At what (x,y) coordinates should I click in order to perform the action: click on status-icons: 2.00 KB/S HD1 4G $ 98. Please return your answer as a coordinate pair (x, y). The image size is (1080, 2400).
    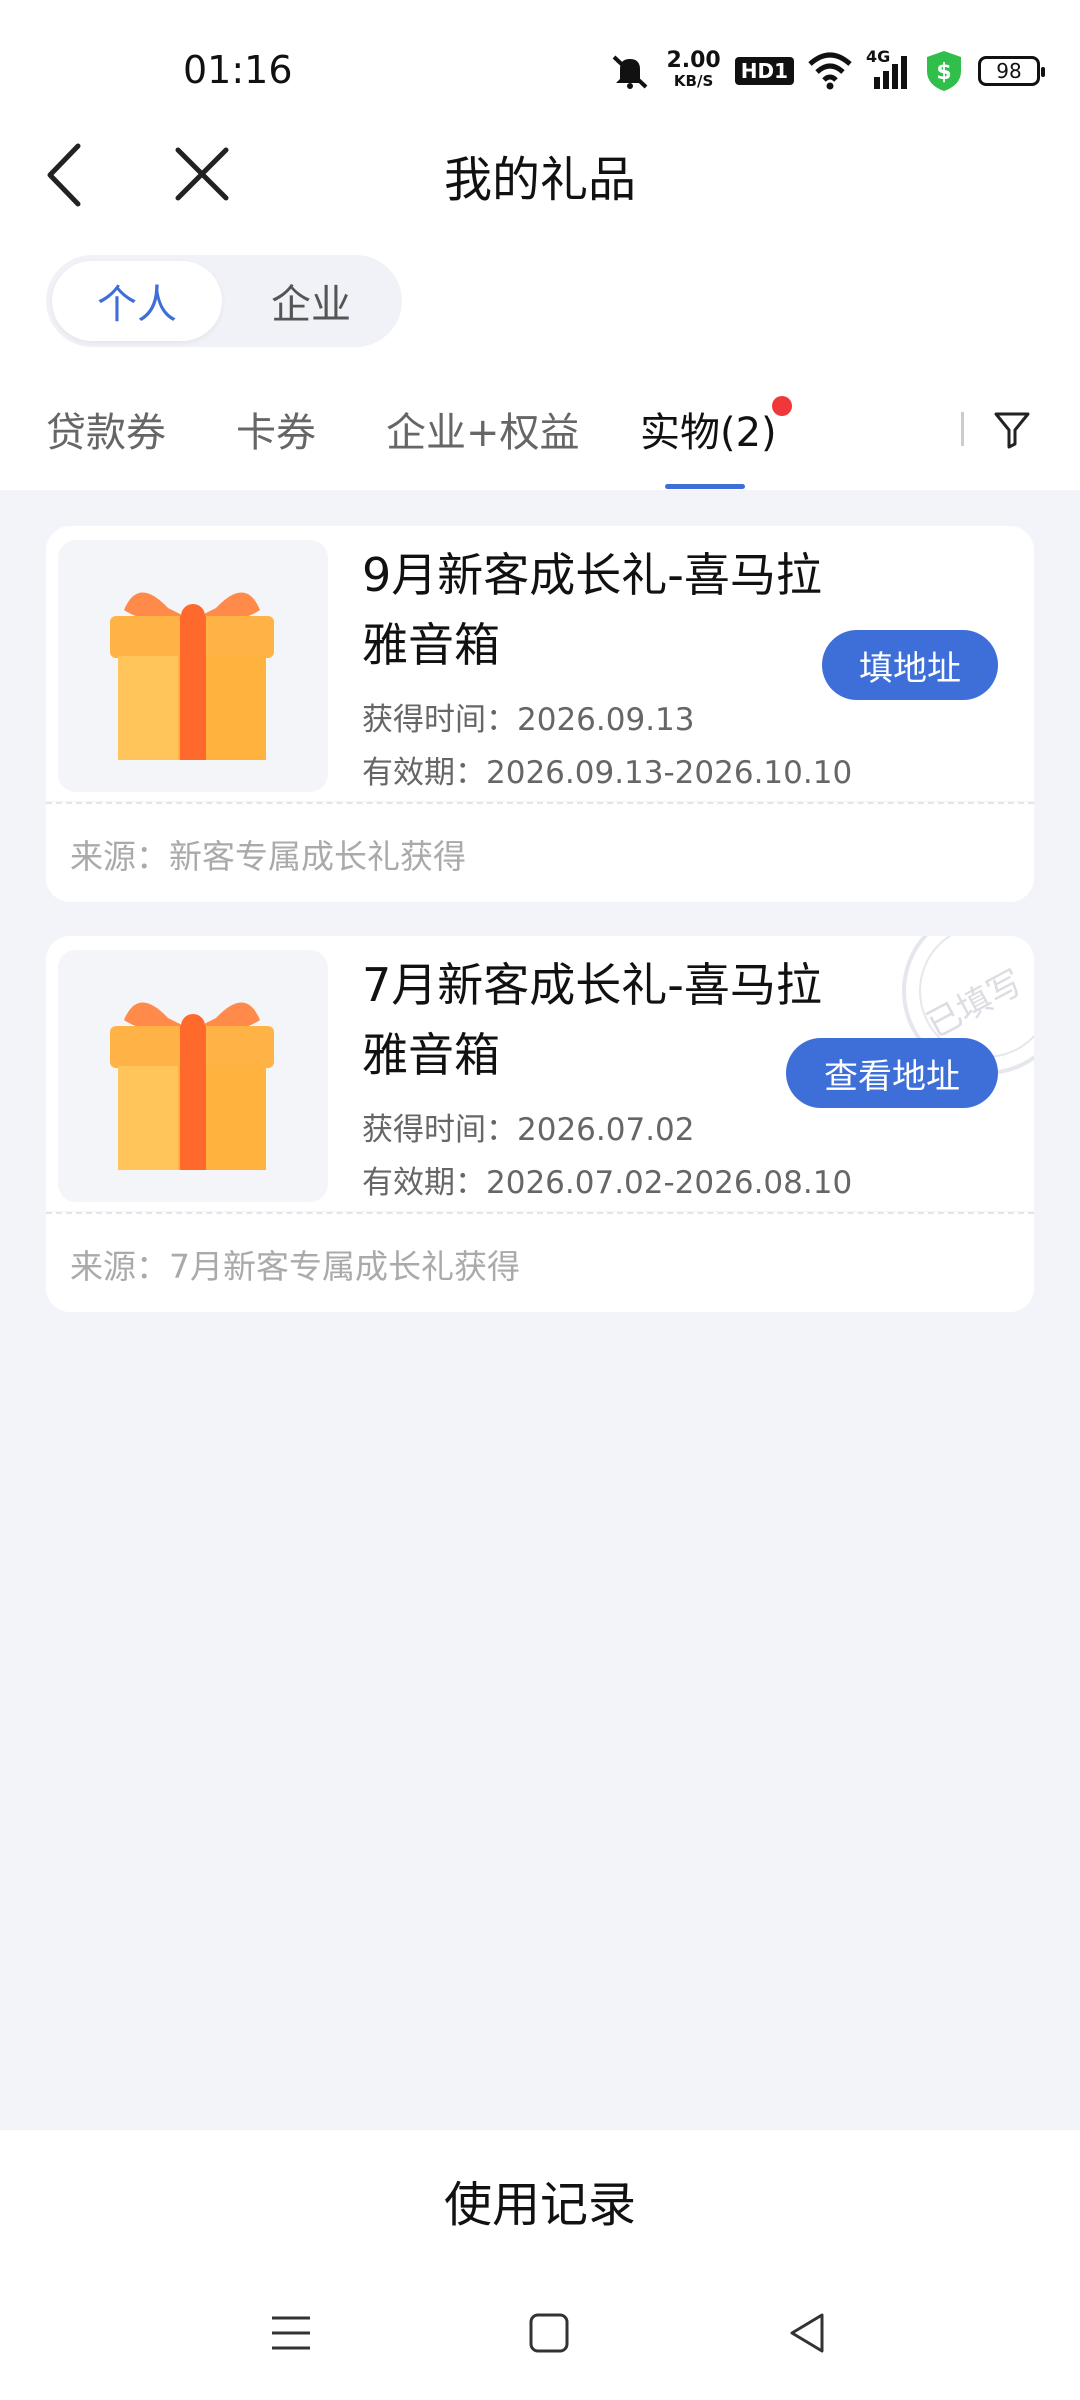
    Looking at the image, I should click on (826, 71).